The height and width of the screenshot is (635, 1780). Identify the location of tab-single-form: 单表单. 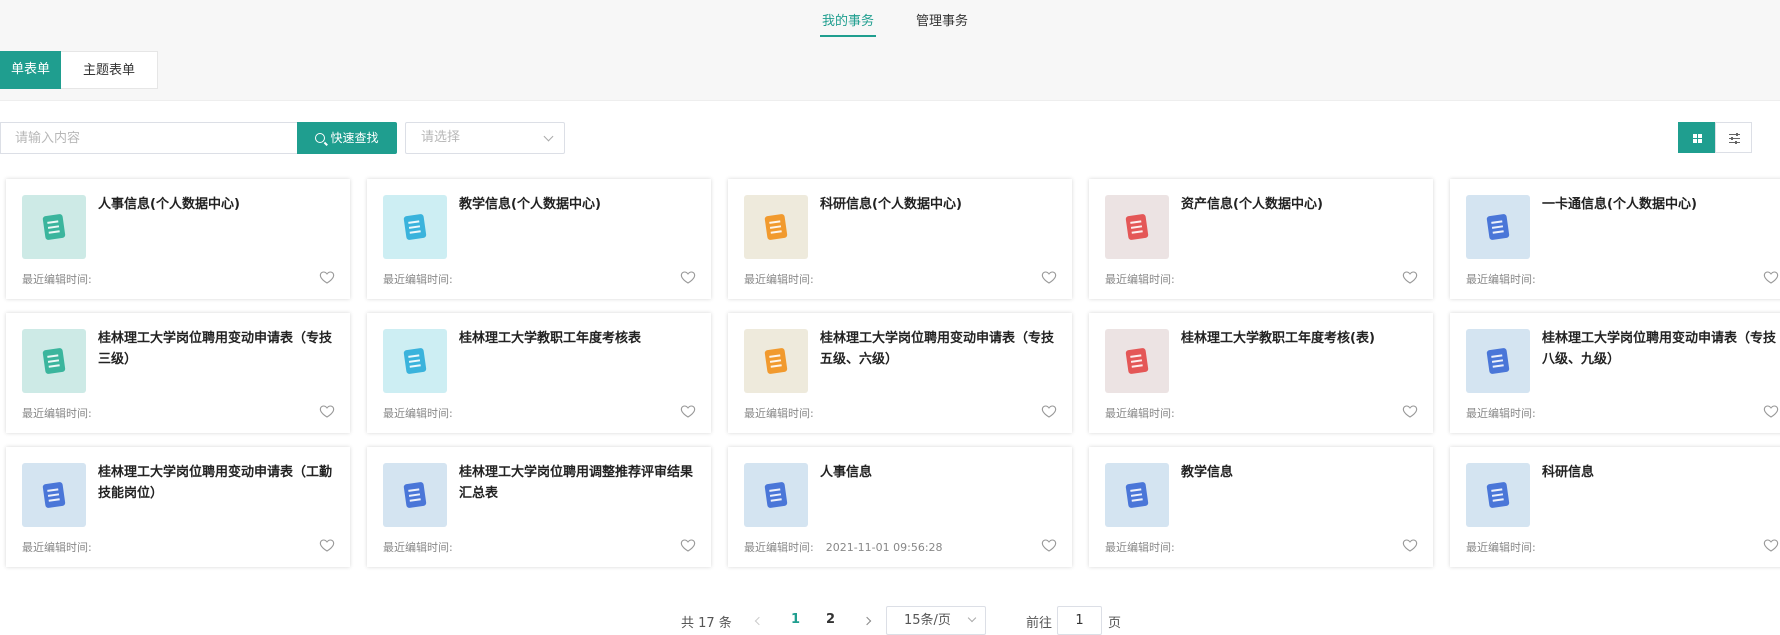
(30, 70).